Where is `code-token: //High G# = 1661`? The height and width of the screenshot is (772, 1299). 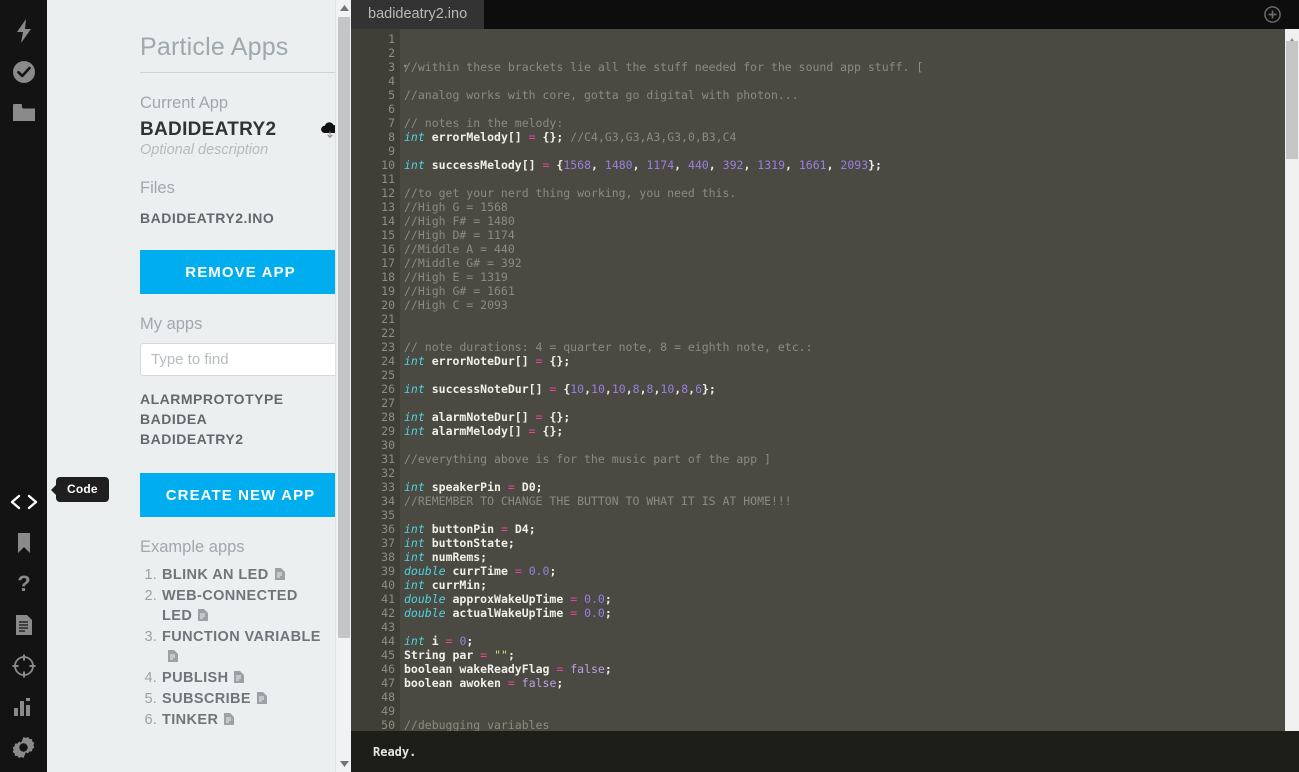
code-token: //High G# = 1661 is located at coordinates (459, 291).